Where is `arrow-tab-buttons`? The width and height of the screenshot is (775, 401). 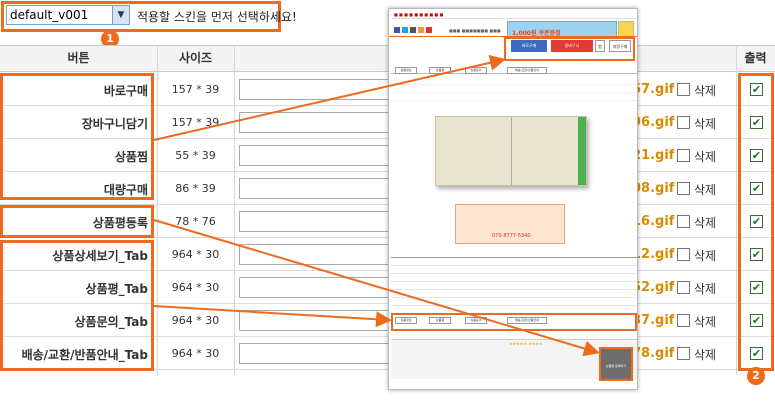 arrow-tab-buttons is located at coordinates (272, 316).